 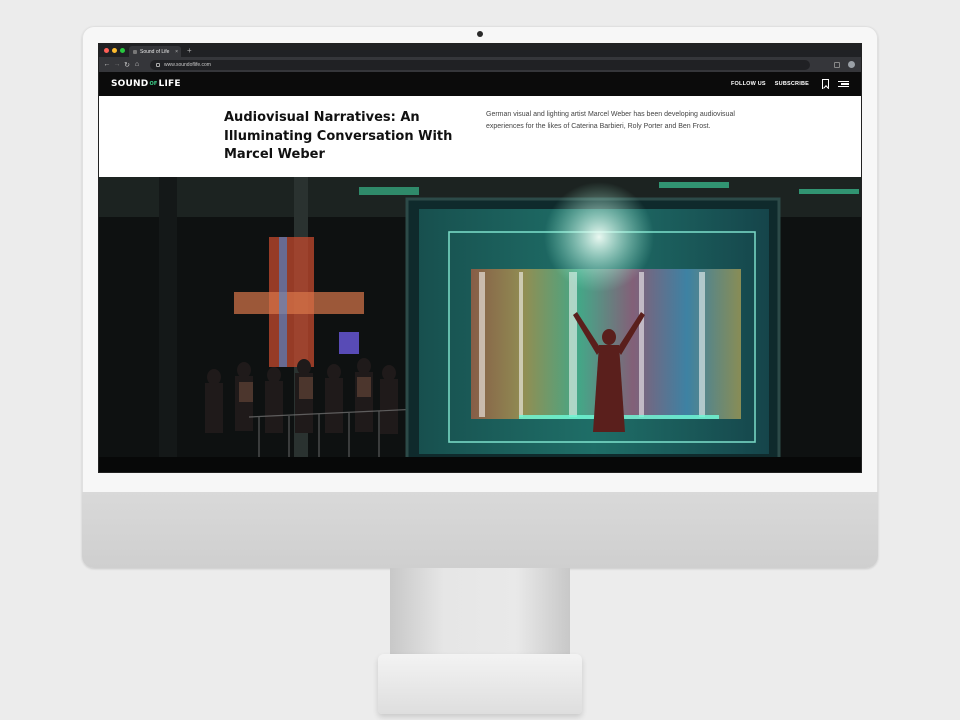 What do you see at coordinates (480, 684) in the screenshot?
I see `stand-foot` at bounding box center [480, 684].